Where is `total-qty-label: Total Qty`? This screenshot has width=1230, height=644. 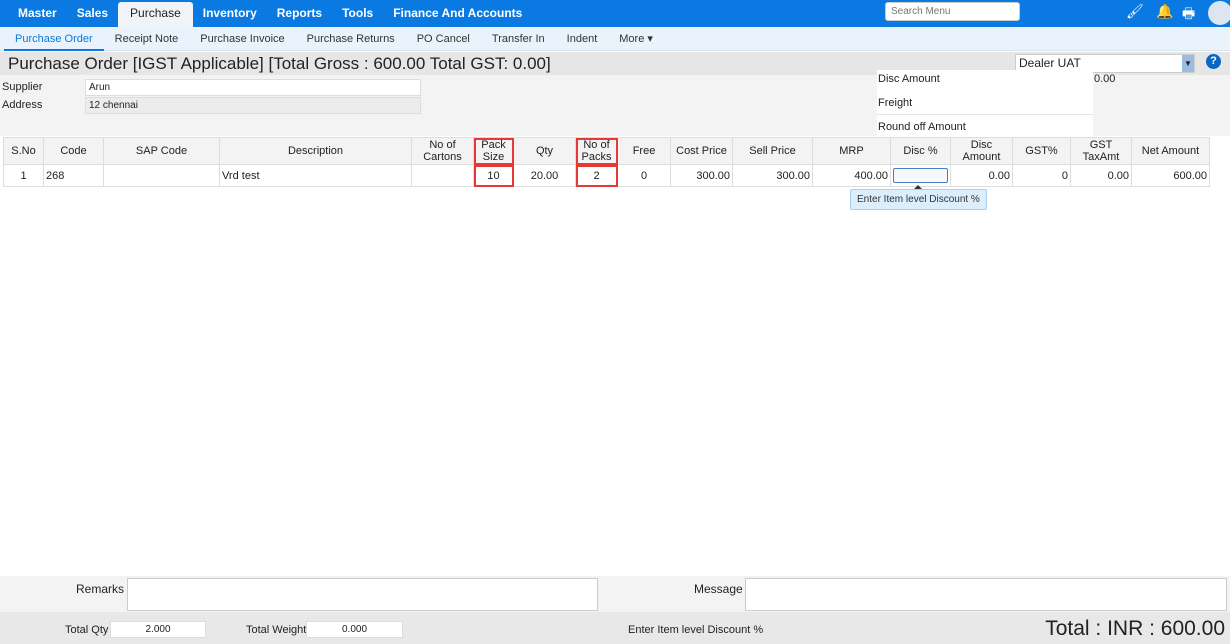 total-qty-label: Total Qty is located at coordinates (87, 630).